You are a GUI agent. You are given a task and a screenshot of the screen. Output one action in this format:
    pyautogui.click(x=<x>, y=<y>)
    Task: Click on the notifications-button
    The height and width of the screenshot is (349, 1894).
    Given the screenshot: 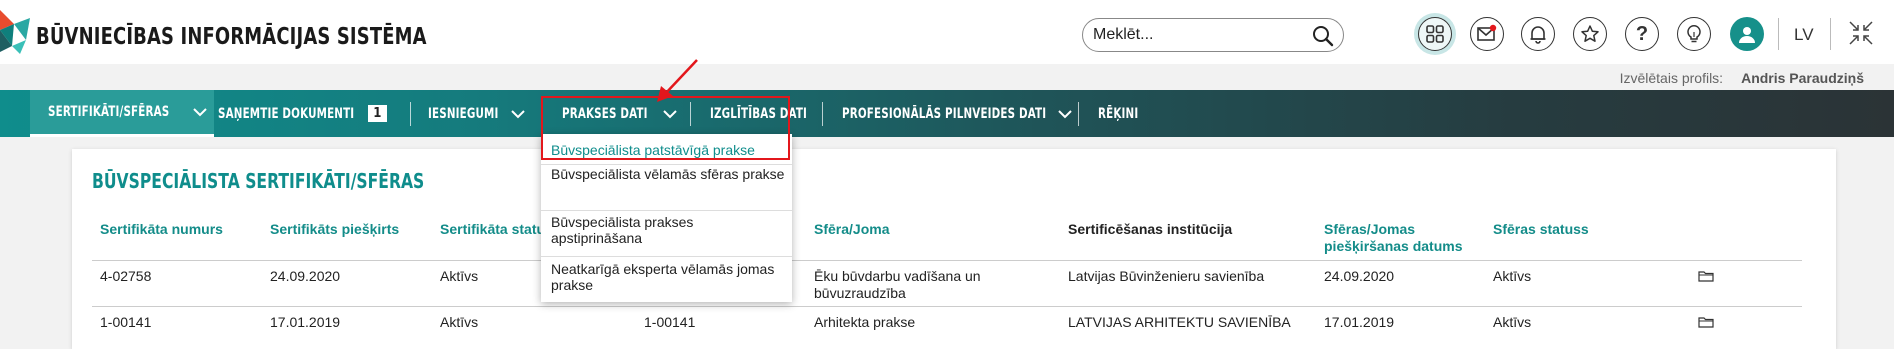 What is the action you would take?
    pyautogui.click(x=1538, y=34)
    